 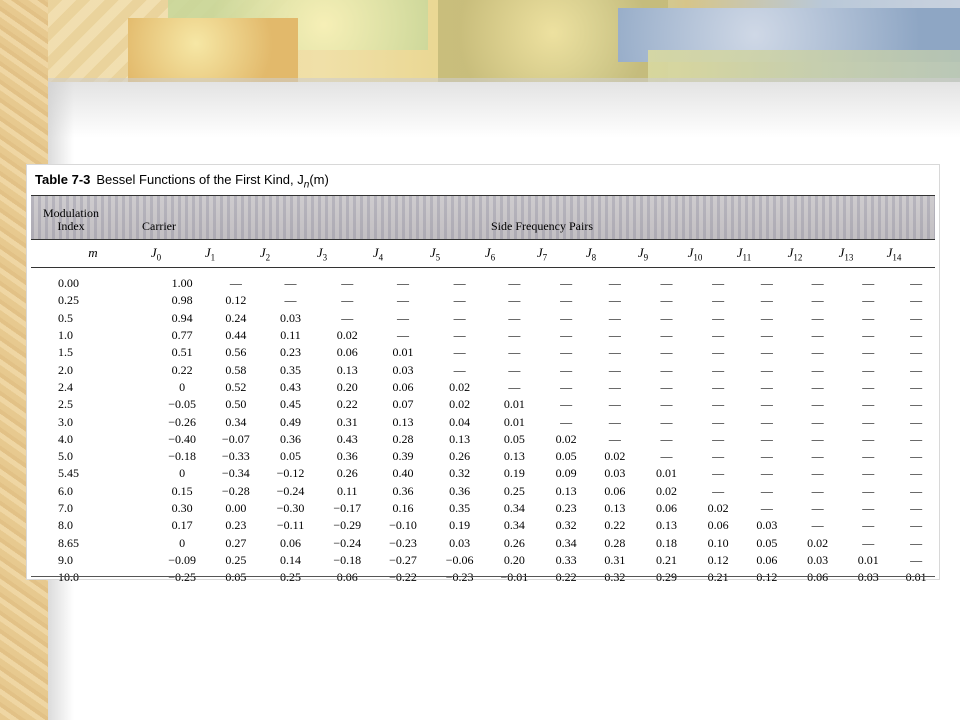 I want to click on table-cell-j0: 0.98, so click(x=182, y=300).